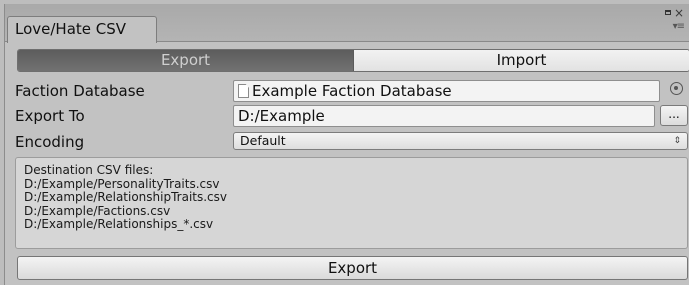 The width and height of the screenshot is (689, 285). Describe the element at coordinates (126, 197) in the screenshot. I see `help-line: D:/Example/RelationshipTraits.csv` at that location.